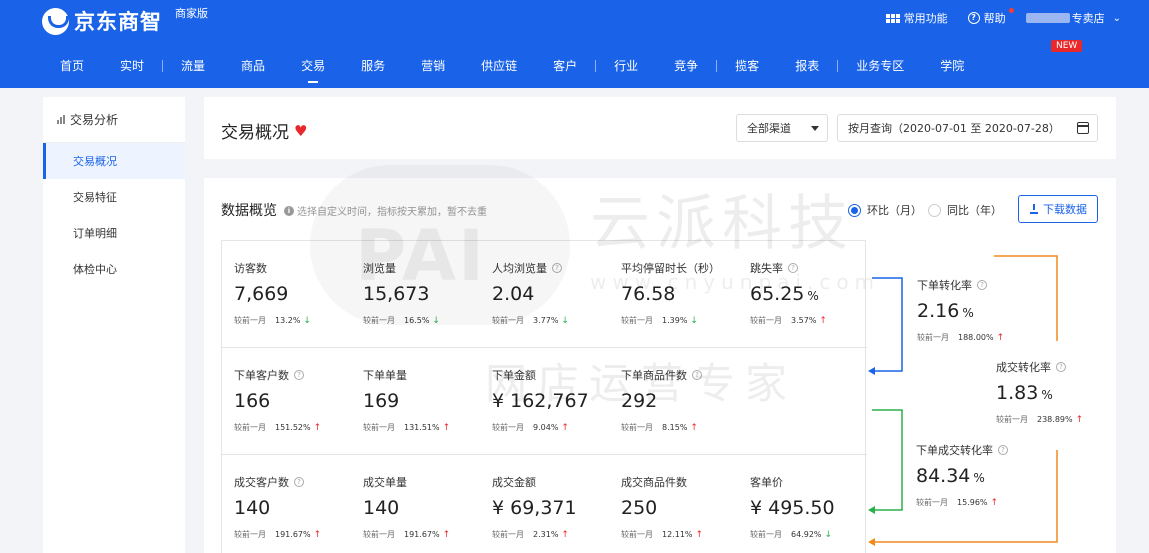  What do you see at coordinates (804, 320) in the screenshot?
I see `compare-percent: 3.57%` at bounding box center [804, 320].